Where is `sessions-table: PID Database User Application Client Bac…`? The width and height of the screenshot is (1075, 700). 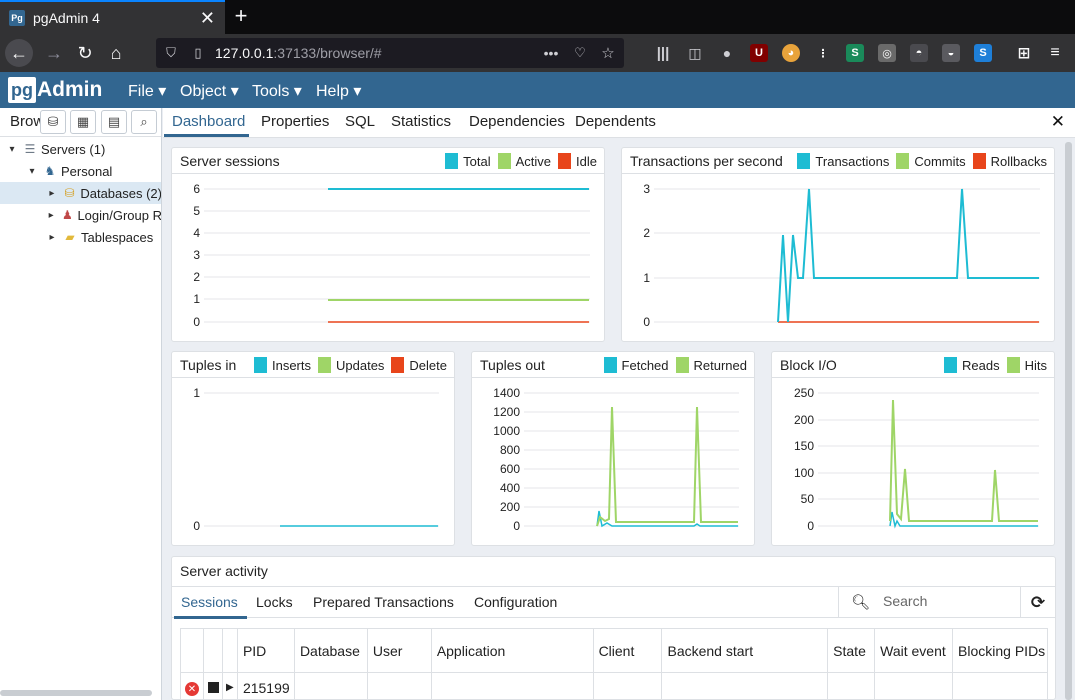 sessions-table: PID Database User Application Client Bac… is located at coordinates (614, 664).